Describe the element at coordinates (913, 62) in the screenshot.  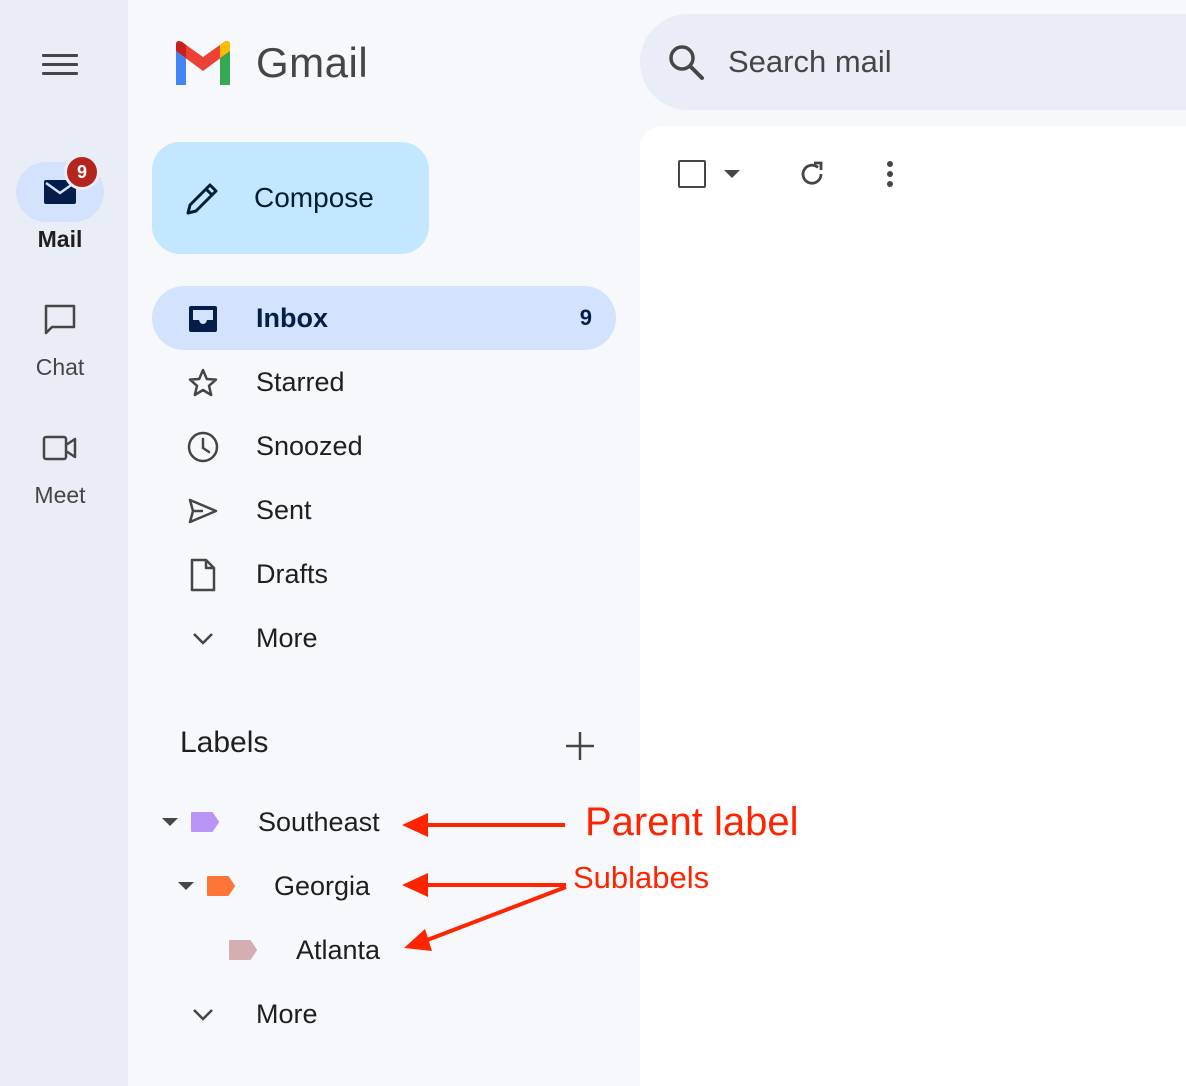
I see `search-bar: Search mail` at that location.